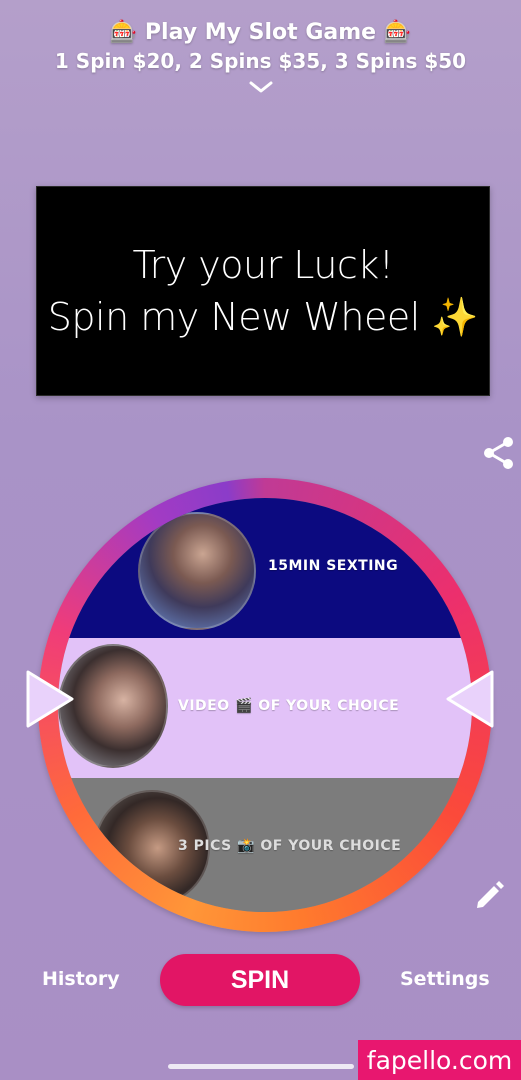 Image resolution: width=521 pixels, height=1080 pixels. Describe the element at coordinates (197, 571) in the screenshot. I see `segment-photo` at that location.